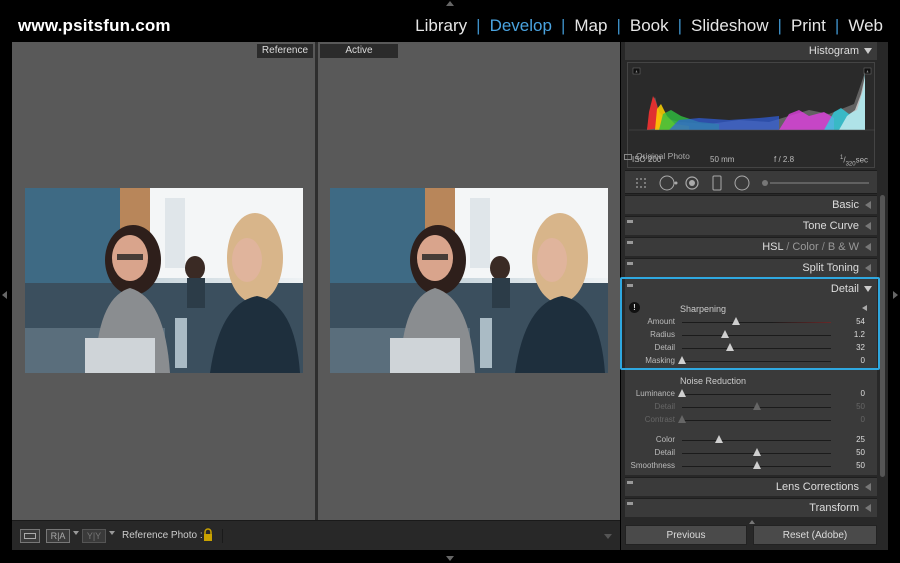 This screenshot has height=563, width=900. I want to click on active-label: Active, so click(359, 51).